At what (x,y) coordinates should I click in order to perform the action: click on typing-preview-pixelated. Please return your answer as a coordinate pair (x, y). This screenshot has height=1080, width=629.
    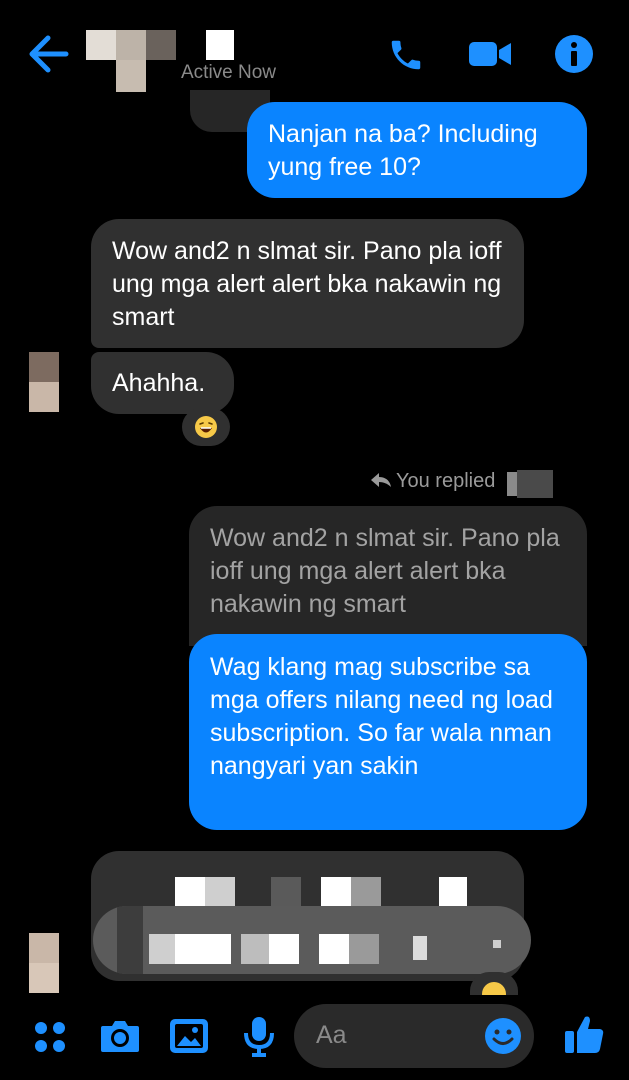
    Looking at the image, I should click on (312, 940).